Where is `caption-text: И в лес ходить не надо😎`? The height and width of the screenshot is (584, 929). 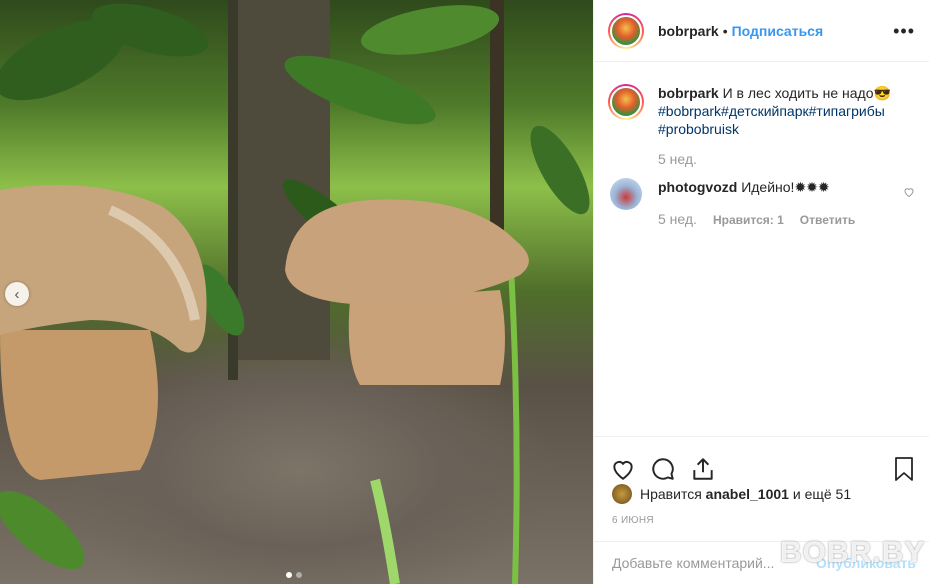 caption-text: И в лес ходить не надо😎 is located at coordinates (806, 93).